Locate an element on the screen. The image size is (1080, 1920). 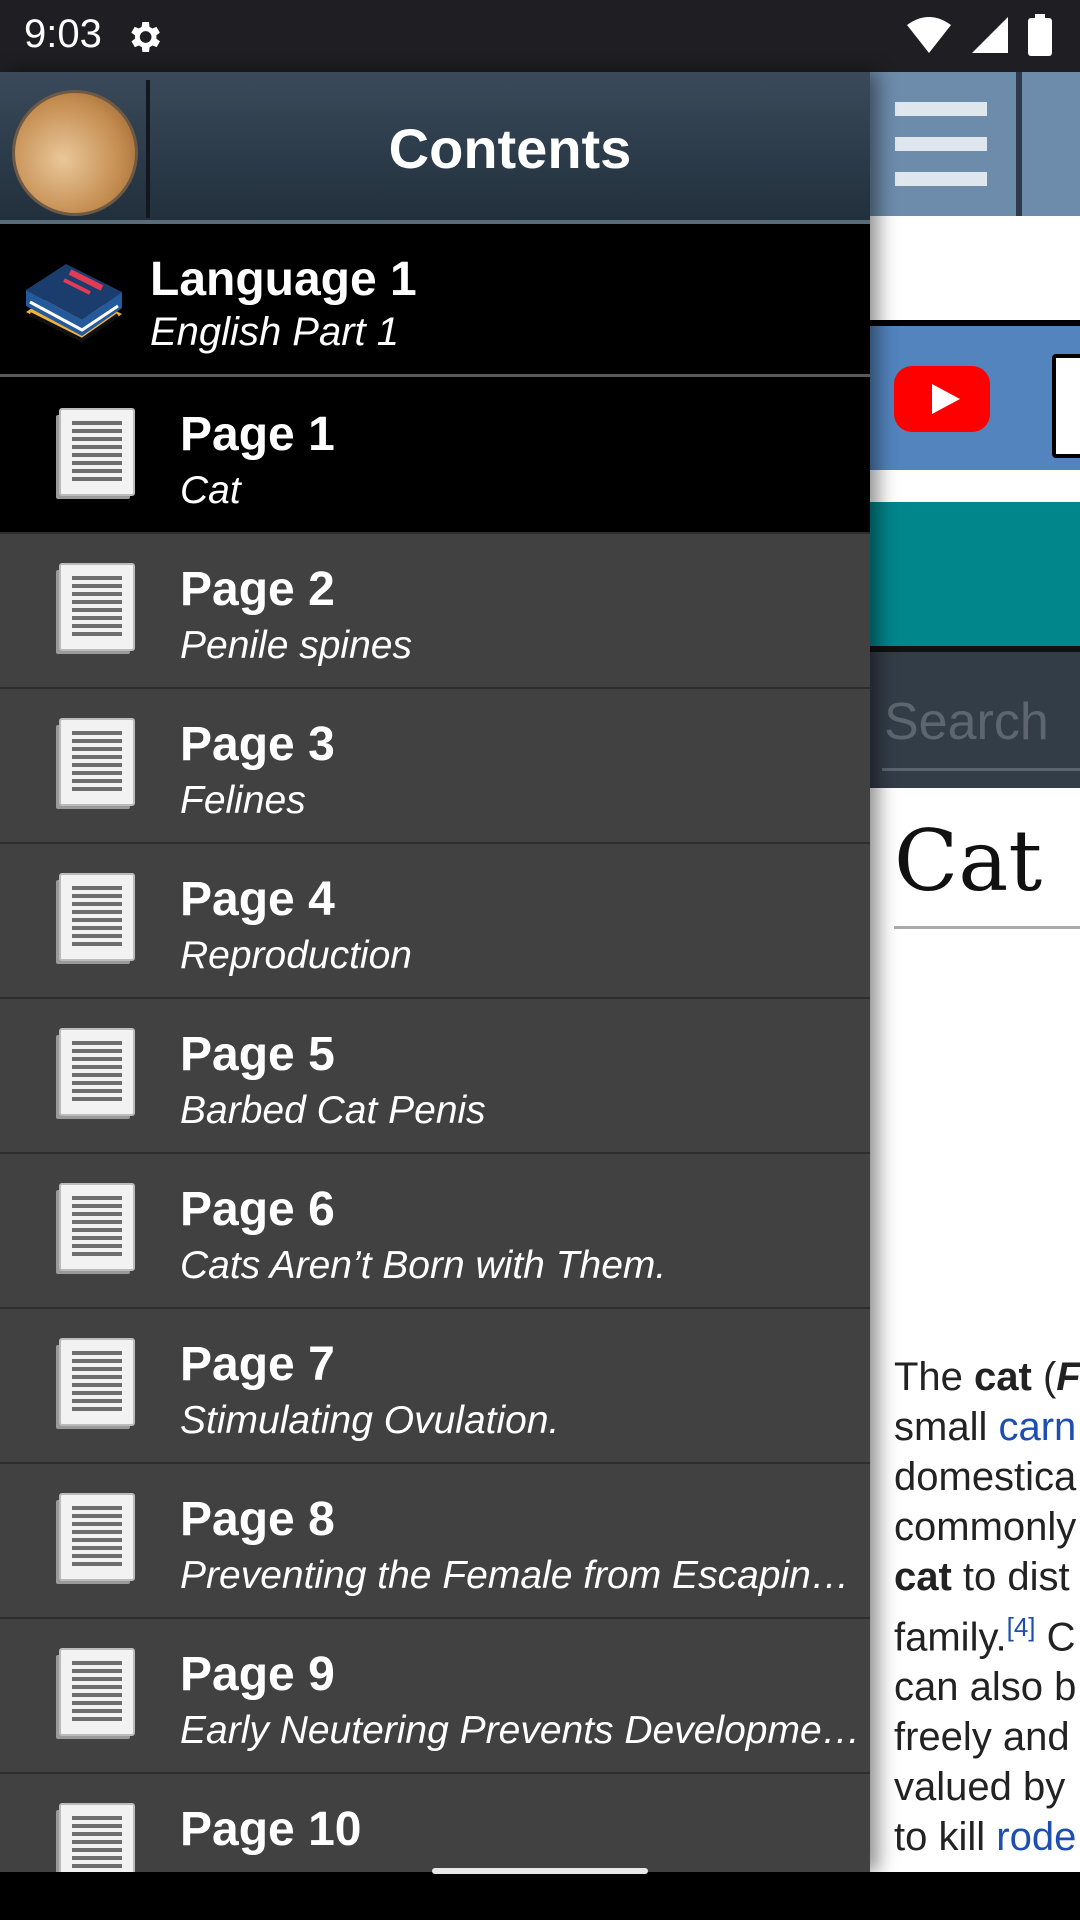
article-title: Cat is located at coordinates (968, 861).